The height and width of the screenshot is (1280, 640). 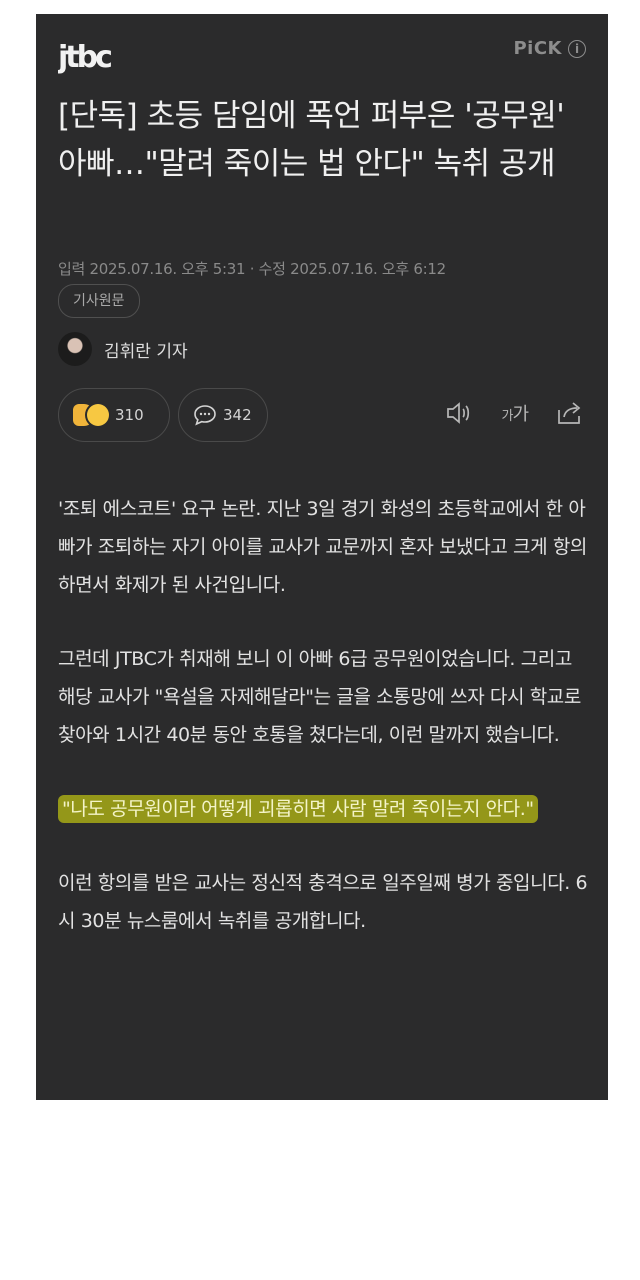 I want to click on reaction-emoji-icon, so click(x=91, y=415).